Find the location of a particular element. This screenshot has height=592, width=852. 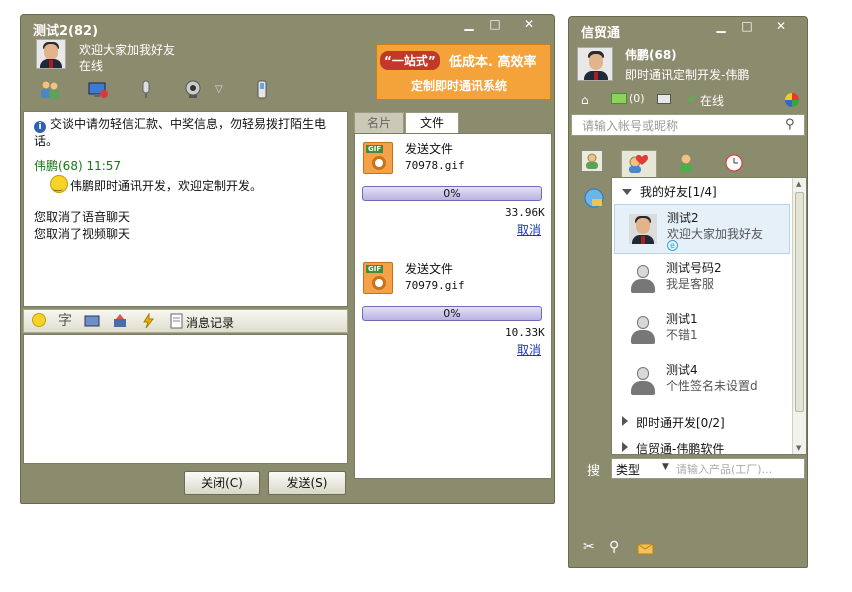

contacts-tab-icon is located at coordinates (592, 161).